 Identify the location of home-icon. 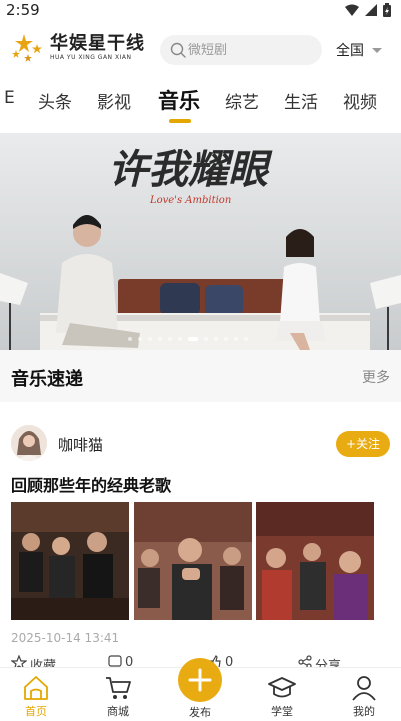
(36, 688).